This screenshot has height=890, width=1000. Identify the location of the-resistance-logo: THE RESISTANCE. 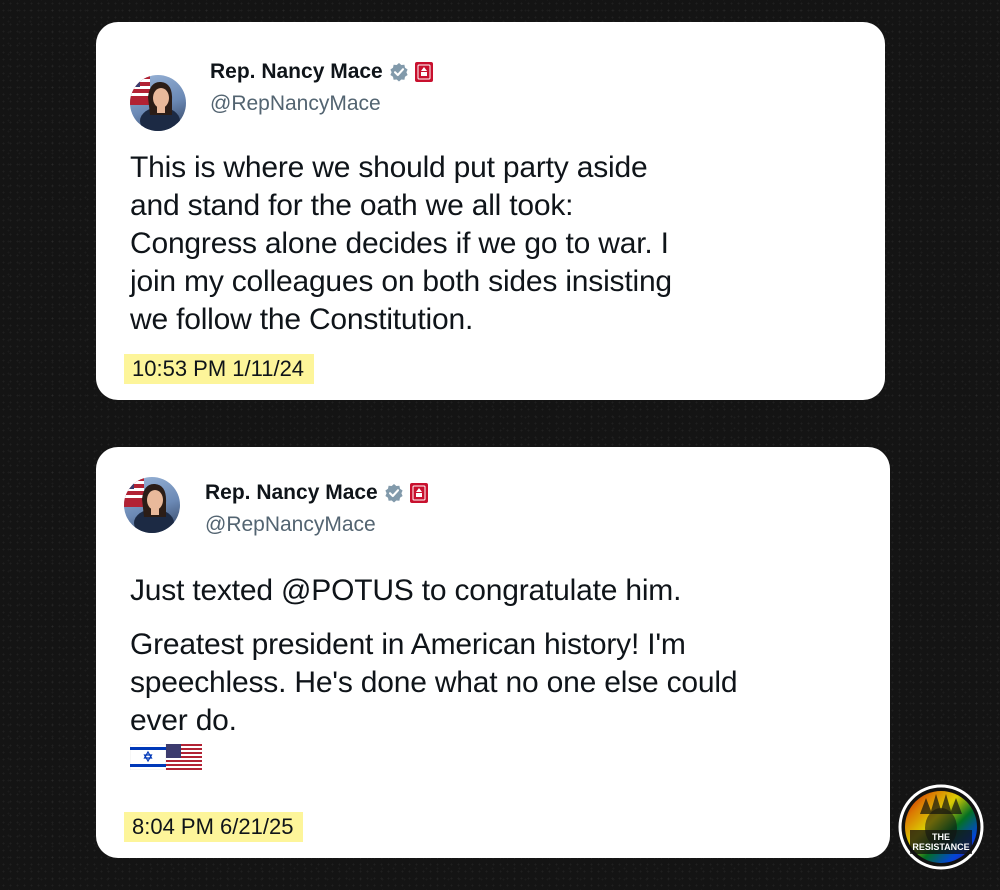
(941, 827).